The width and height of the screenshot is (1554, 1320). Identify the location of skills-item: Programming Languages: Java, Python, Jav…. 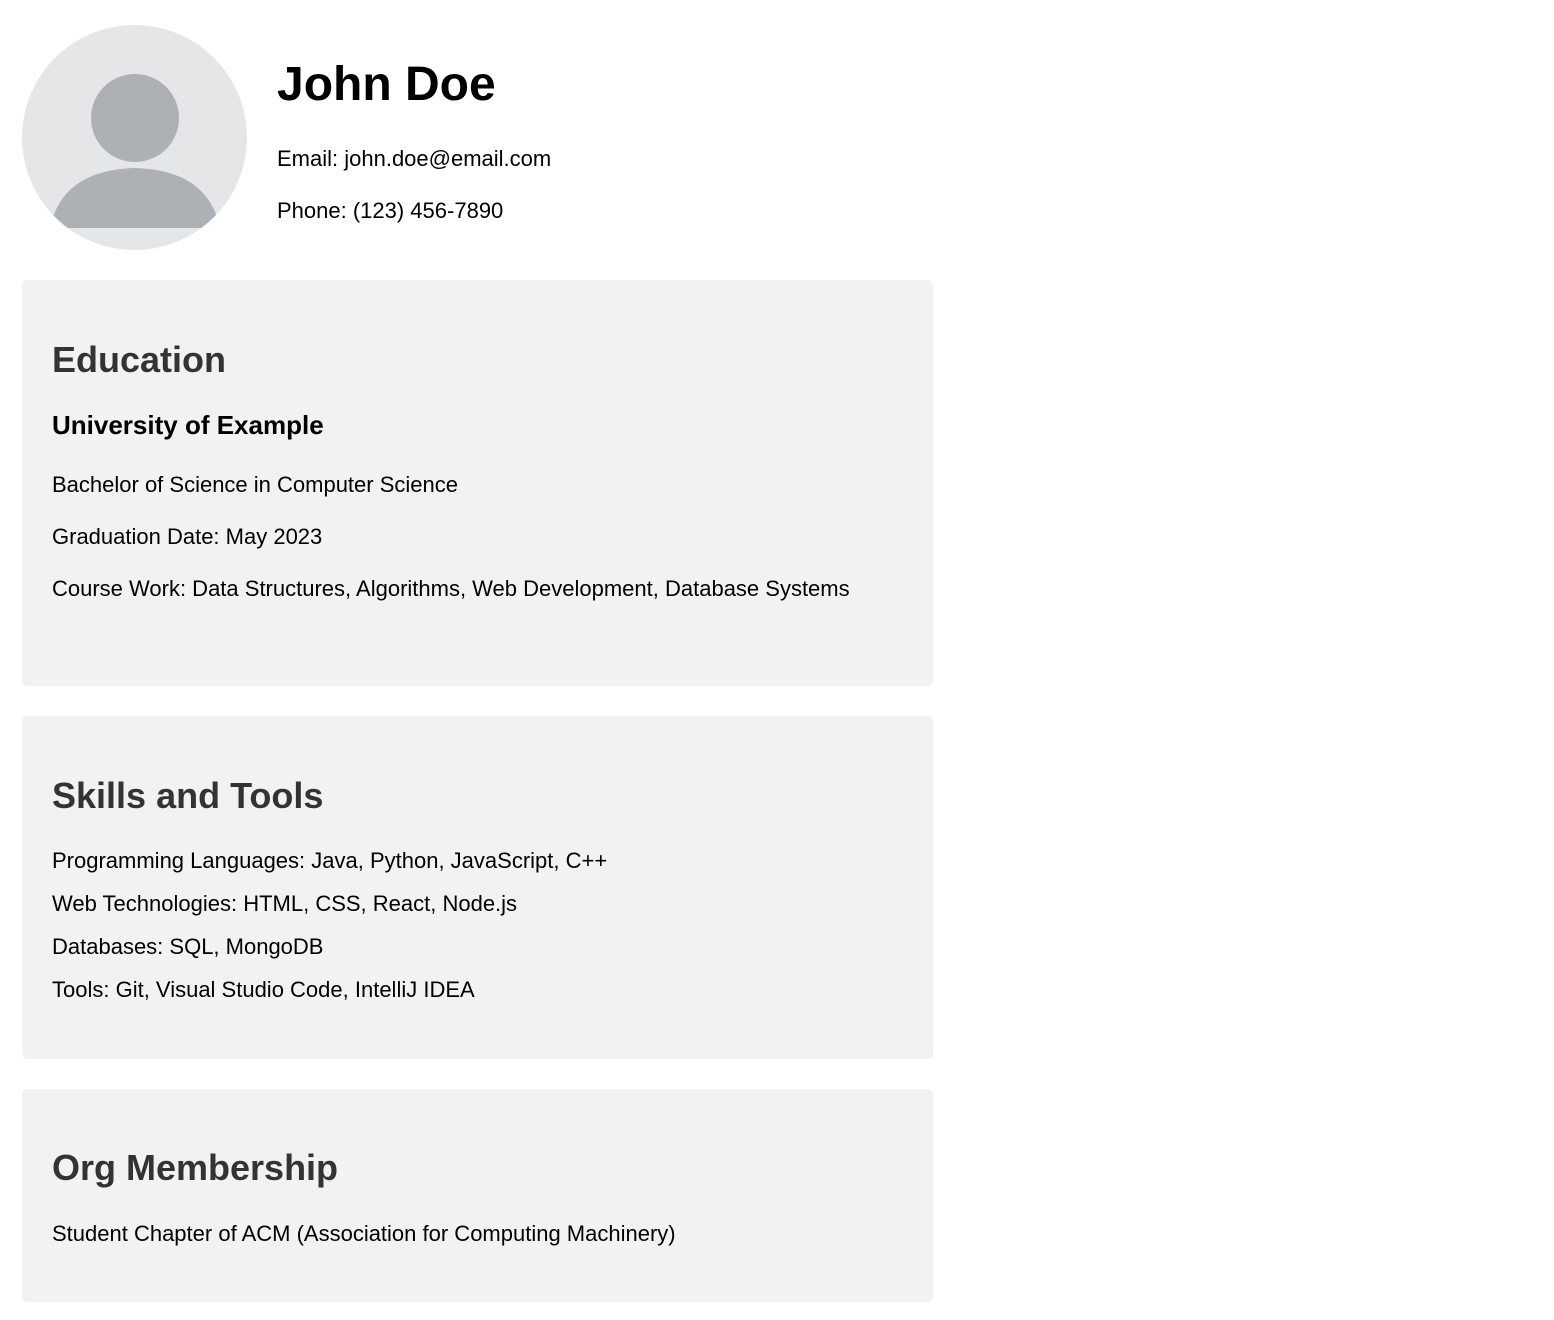
(330, 860).